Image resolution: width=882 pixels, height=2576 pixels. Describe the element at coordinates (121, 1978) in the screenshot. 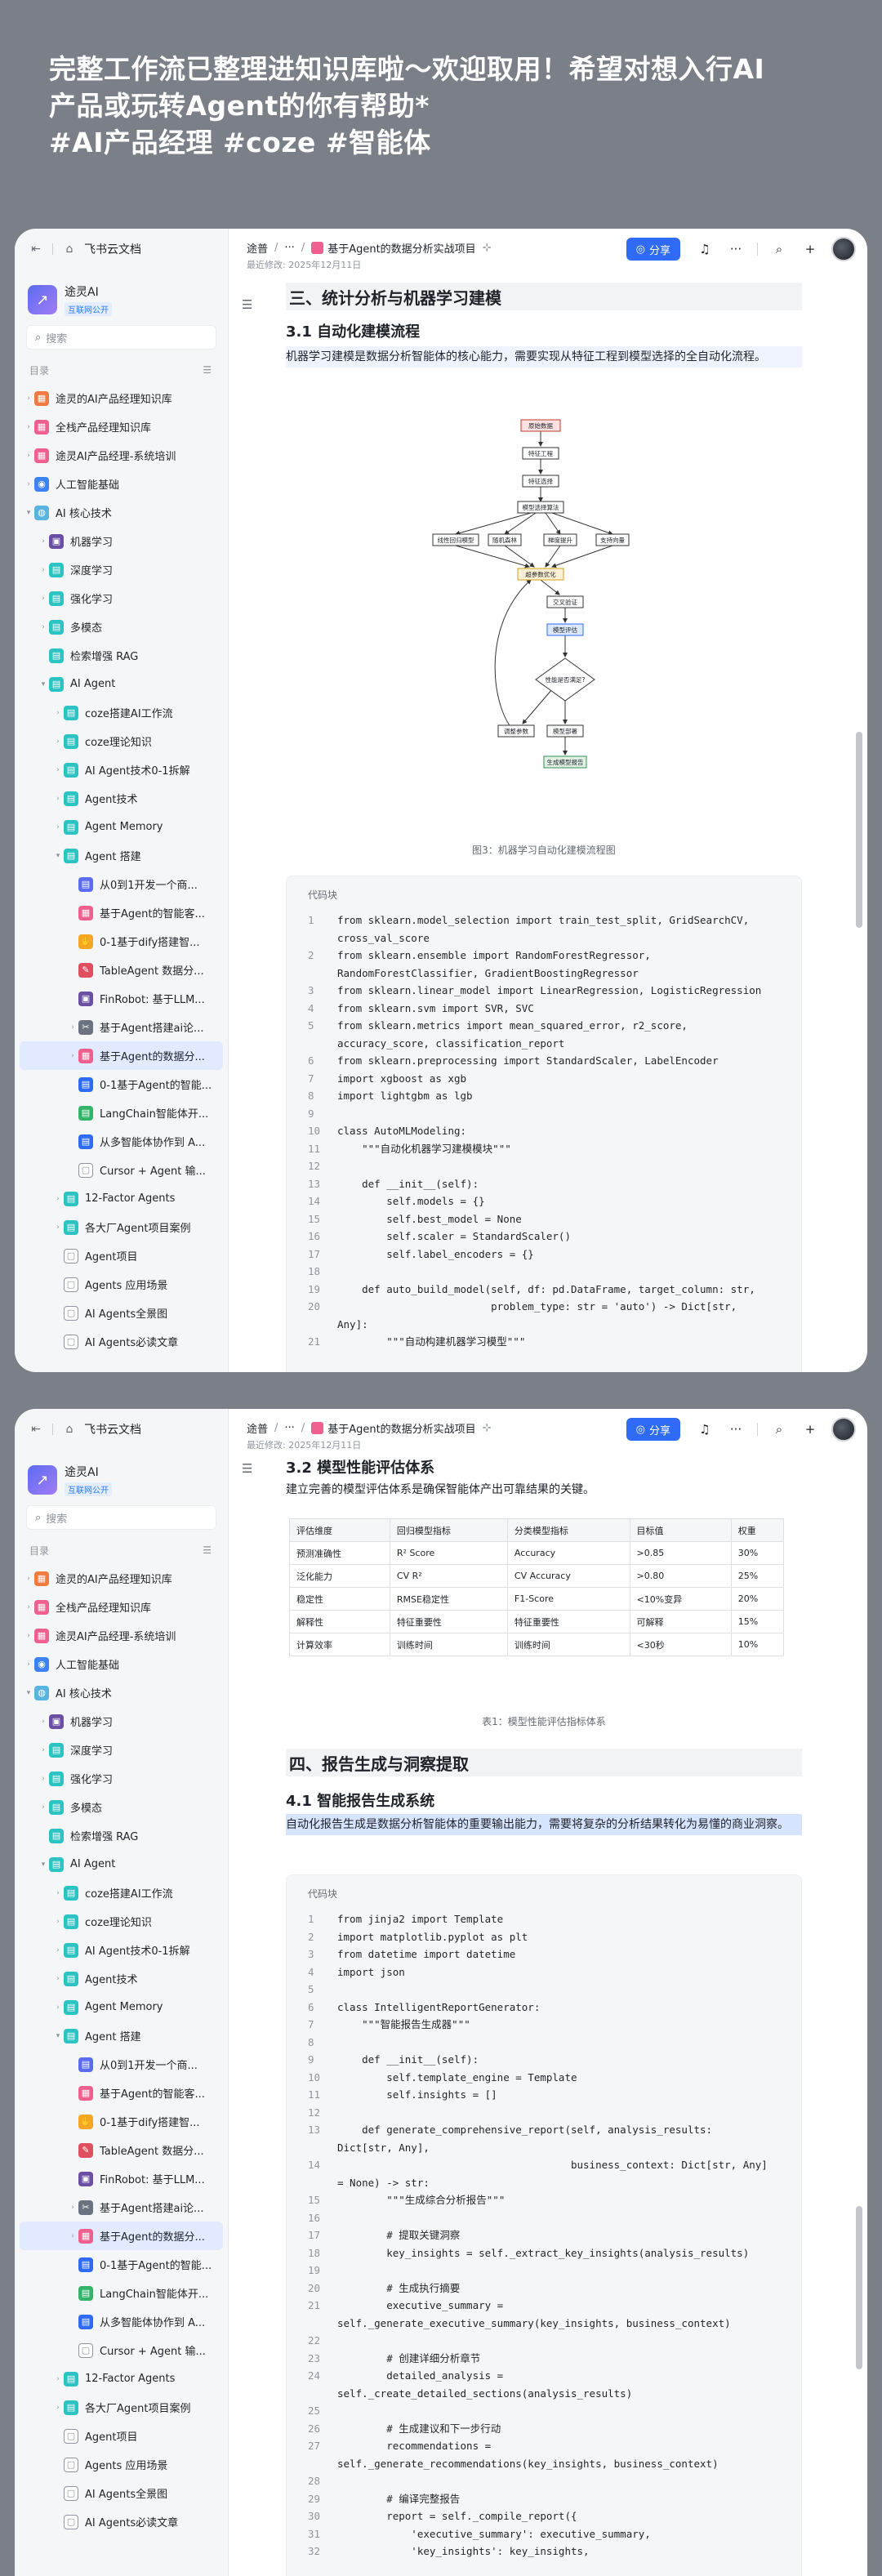

I see `sidebar-item: › ▤ Agent技术` at that location.